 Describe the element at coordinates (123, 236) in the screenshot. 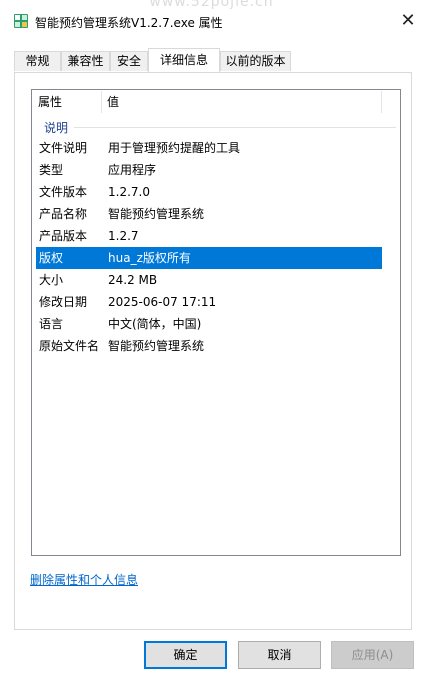

I see `property-value: 1.2.7` at that location.